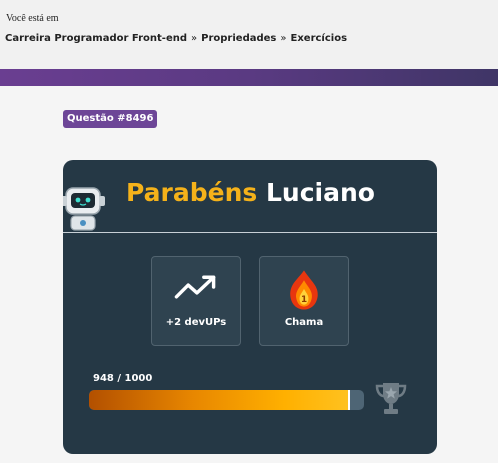 This screenshot has height=463, width=498. I want to click on title-divider, so click(250, 232).